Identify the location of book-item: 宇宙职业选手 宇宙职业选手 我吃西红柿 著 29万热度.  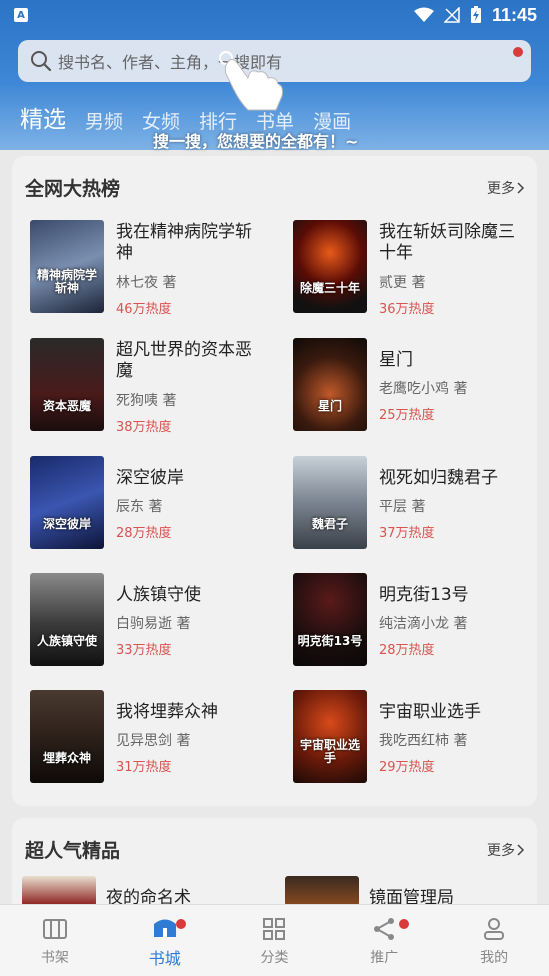
(413, 738).